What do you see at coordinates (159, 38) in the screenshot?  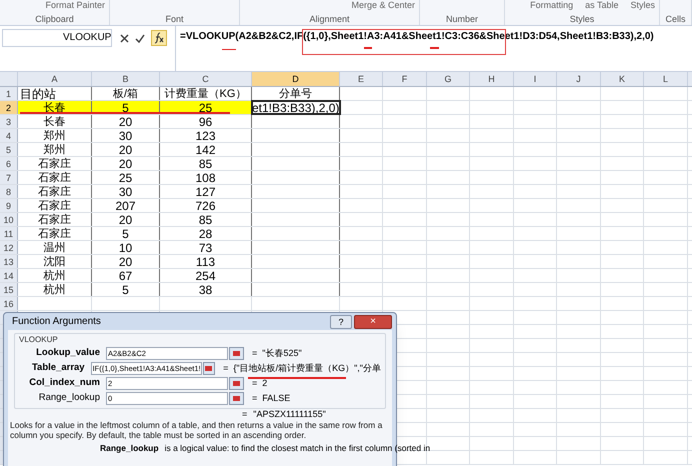 I see `function-icon` at bounding box center [159, 38].